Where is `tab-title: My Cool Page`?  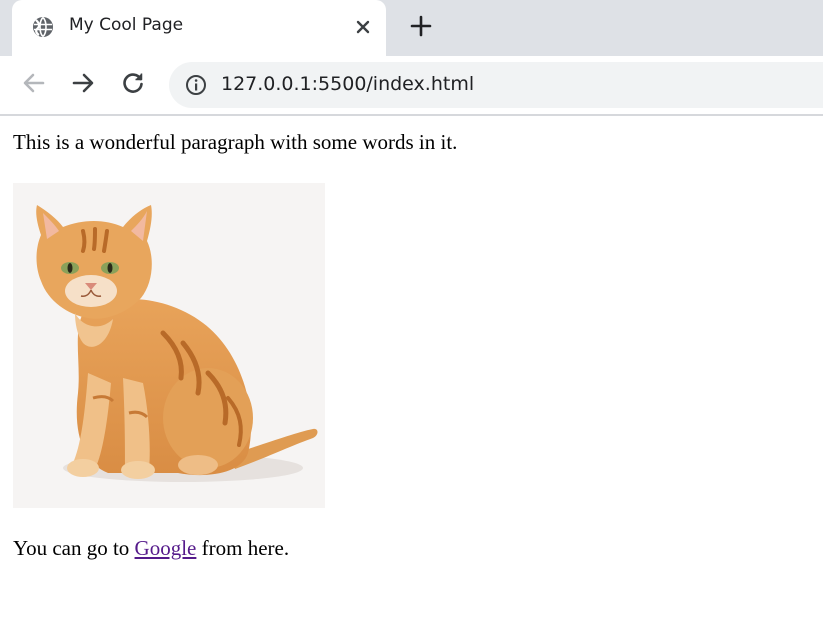 tab-title: My Cool Page is located at coordinates (126, 25).